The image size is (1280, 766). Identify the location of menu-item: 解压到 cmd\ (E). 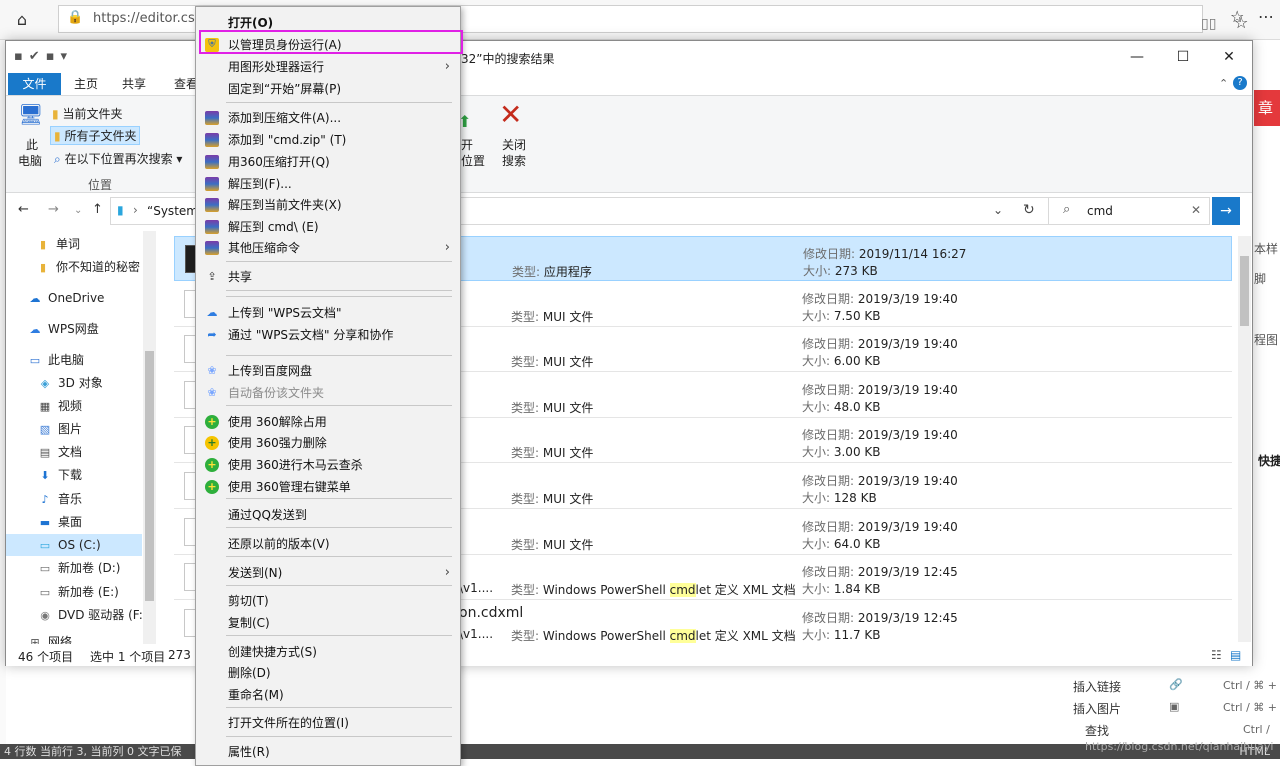
(328, 227).